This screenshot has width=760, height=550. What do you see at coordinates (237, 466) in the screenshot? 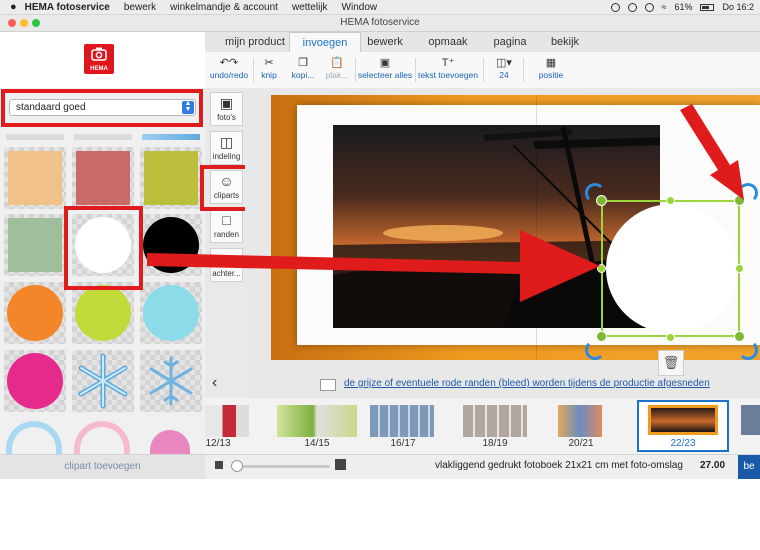
I see `zoom-slider-knob` at bounding box center [237, 466].